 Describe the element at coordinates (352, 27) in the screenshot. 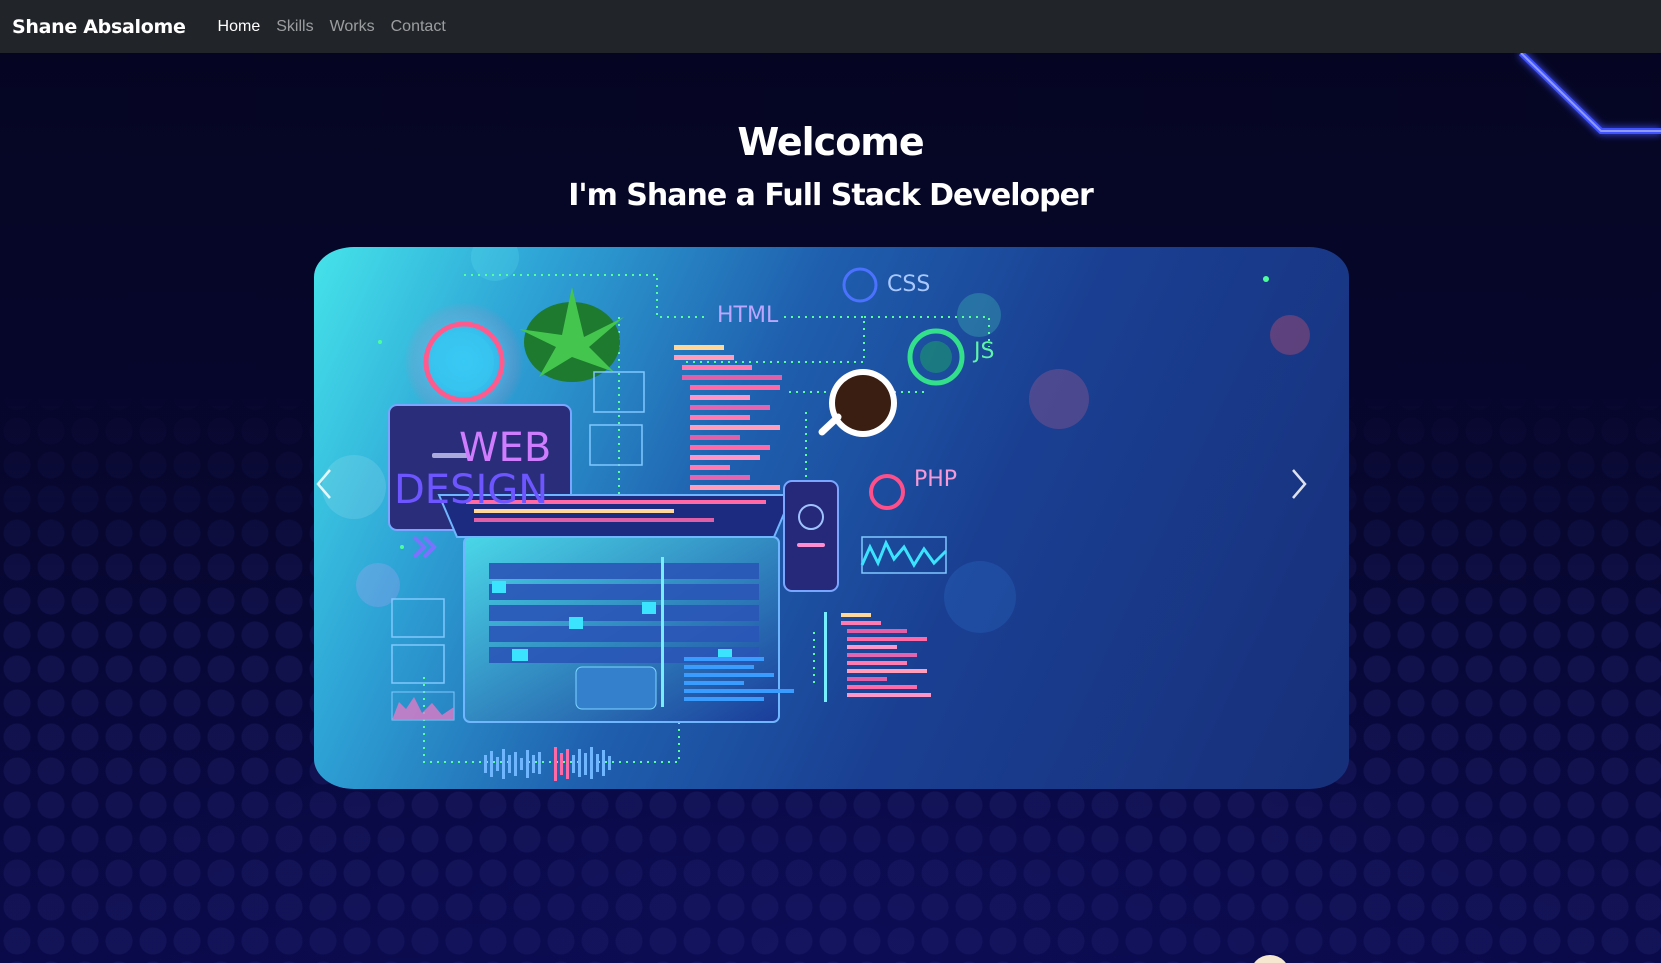

I see `nav-link-works: Works` at that location.